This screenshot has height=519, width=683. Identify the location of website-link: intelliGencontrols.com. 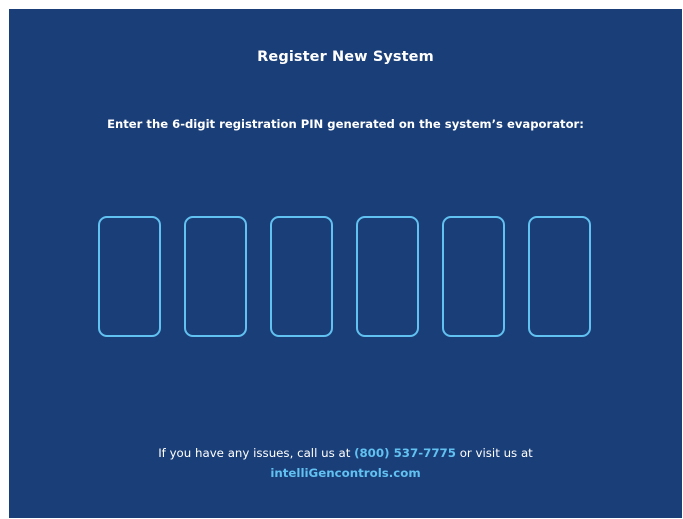
(345, 473).